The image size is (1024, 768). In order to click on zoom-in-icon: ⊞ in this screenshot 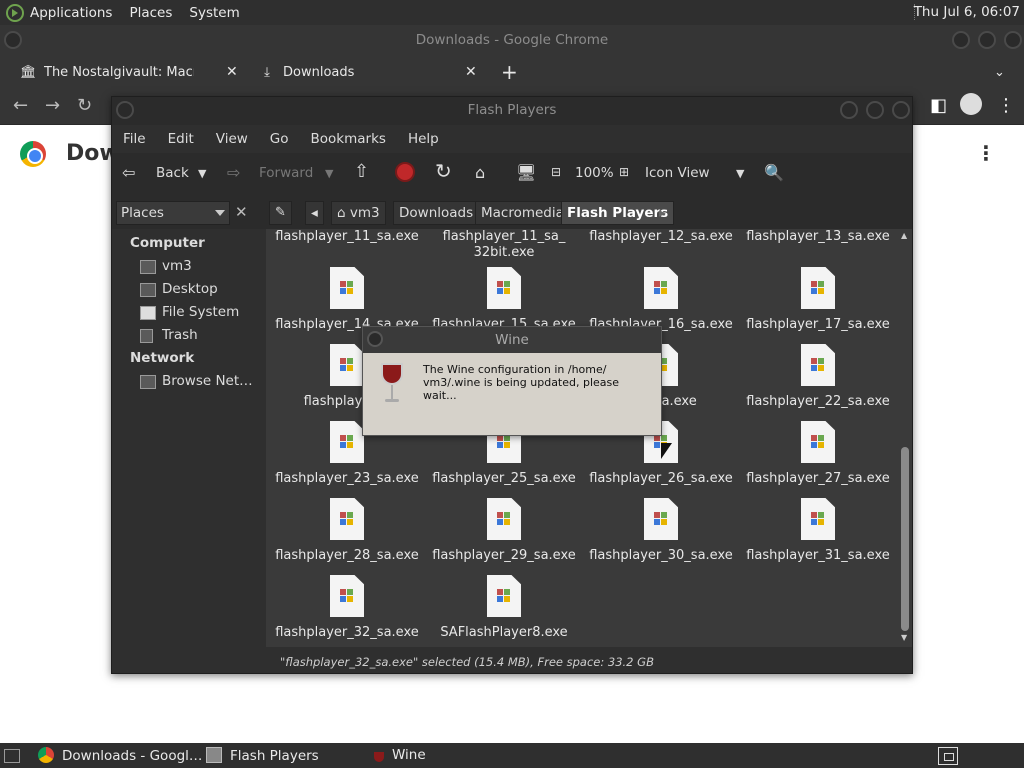, I will do `click(624, 172)`.